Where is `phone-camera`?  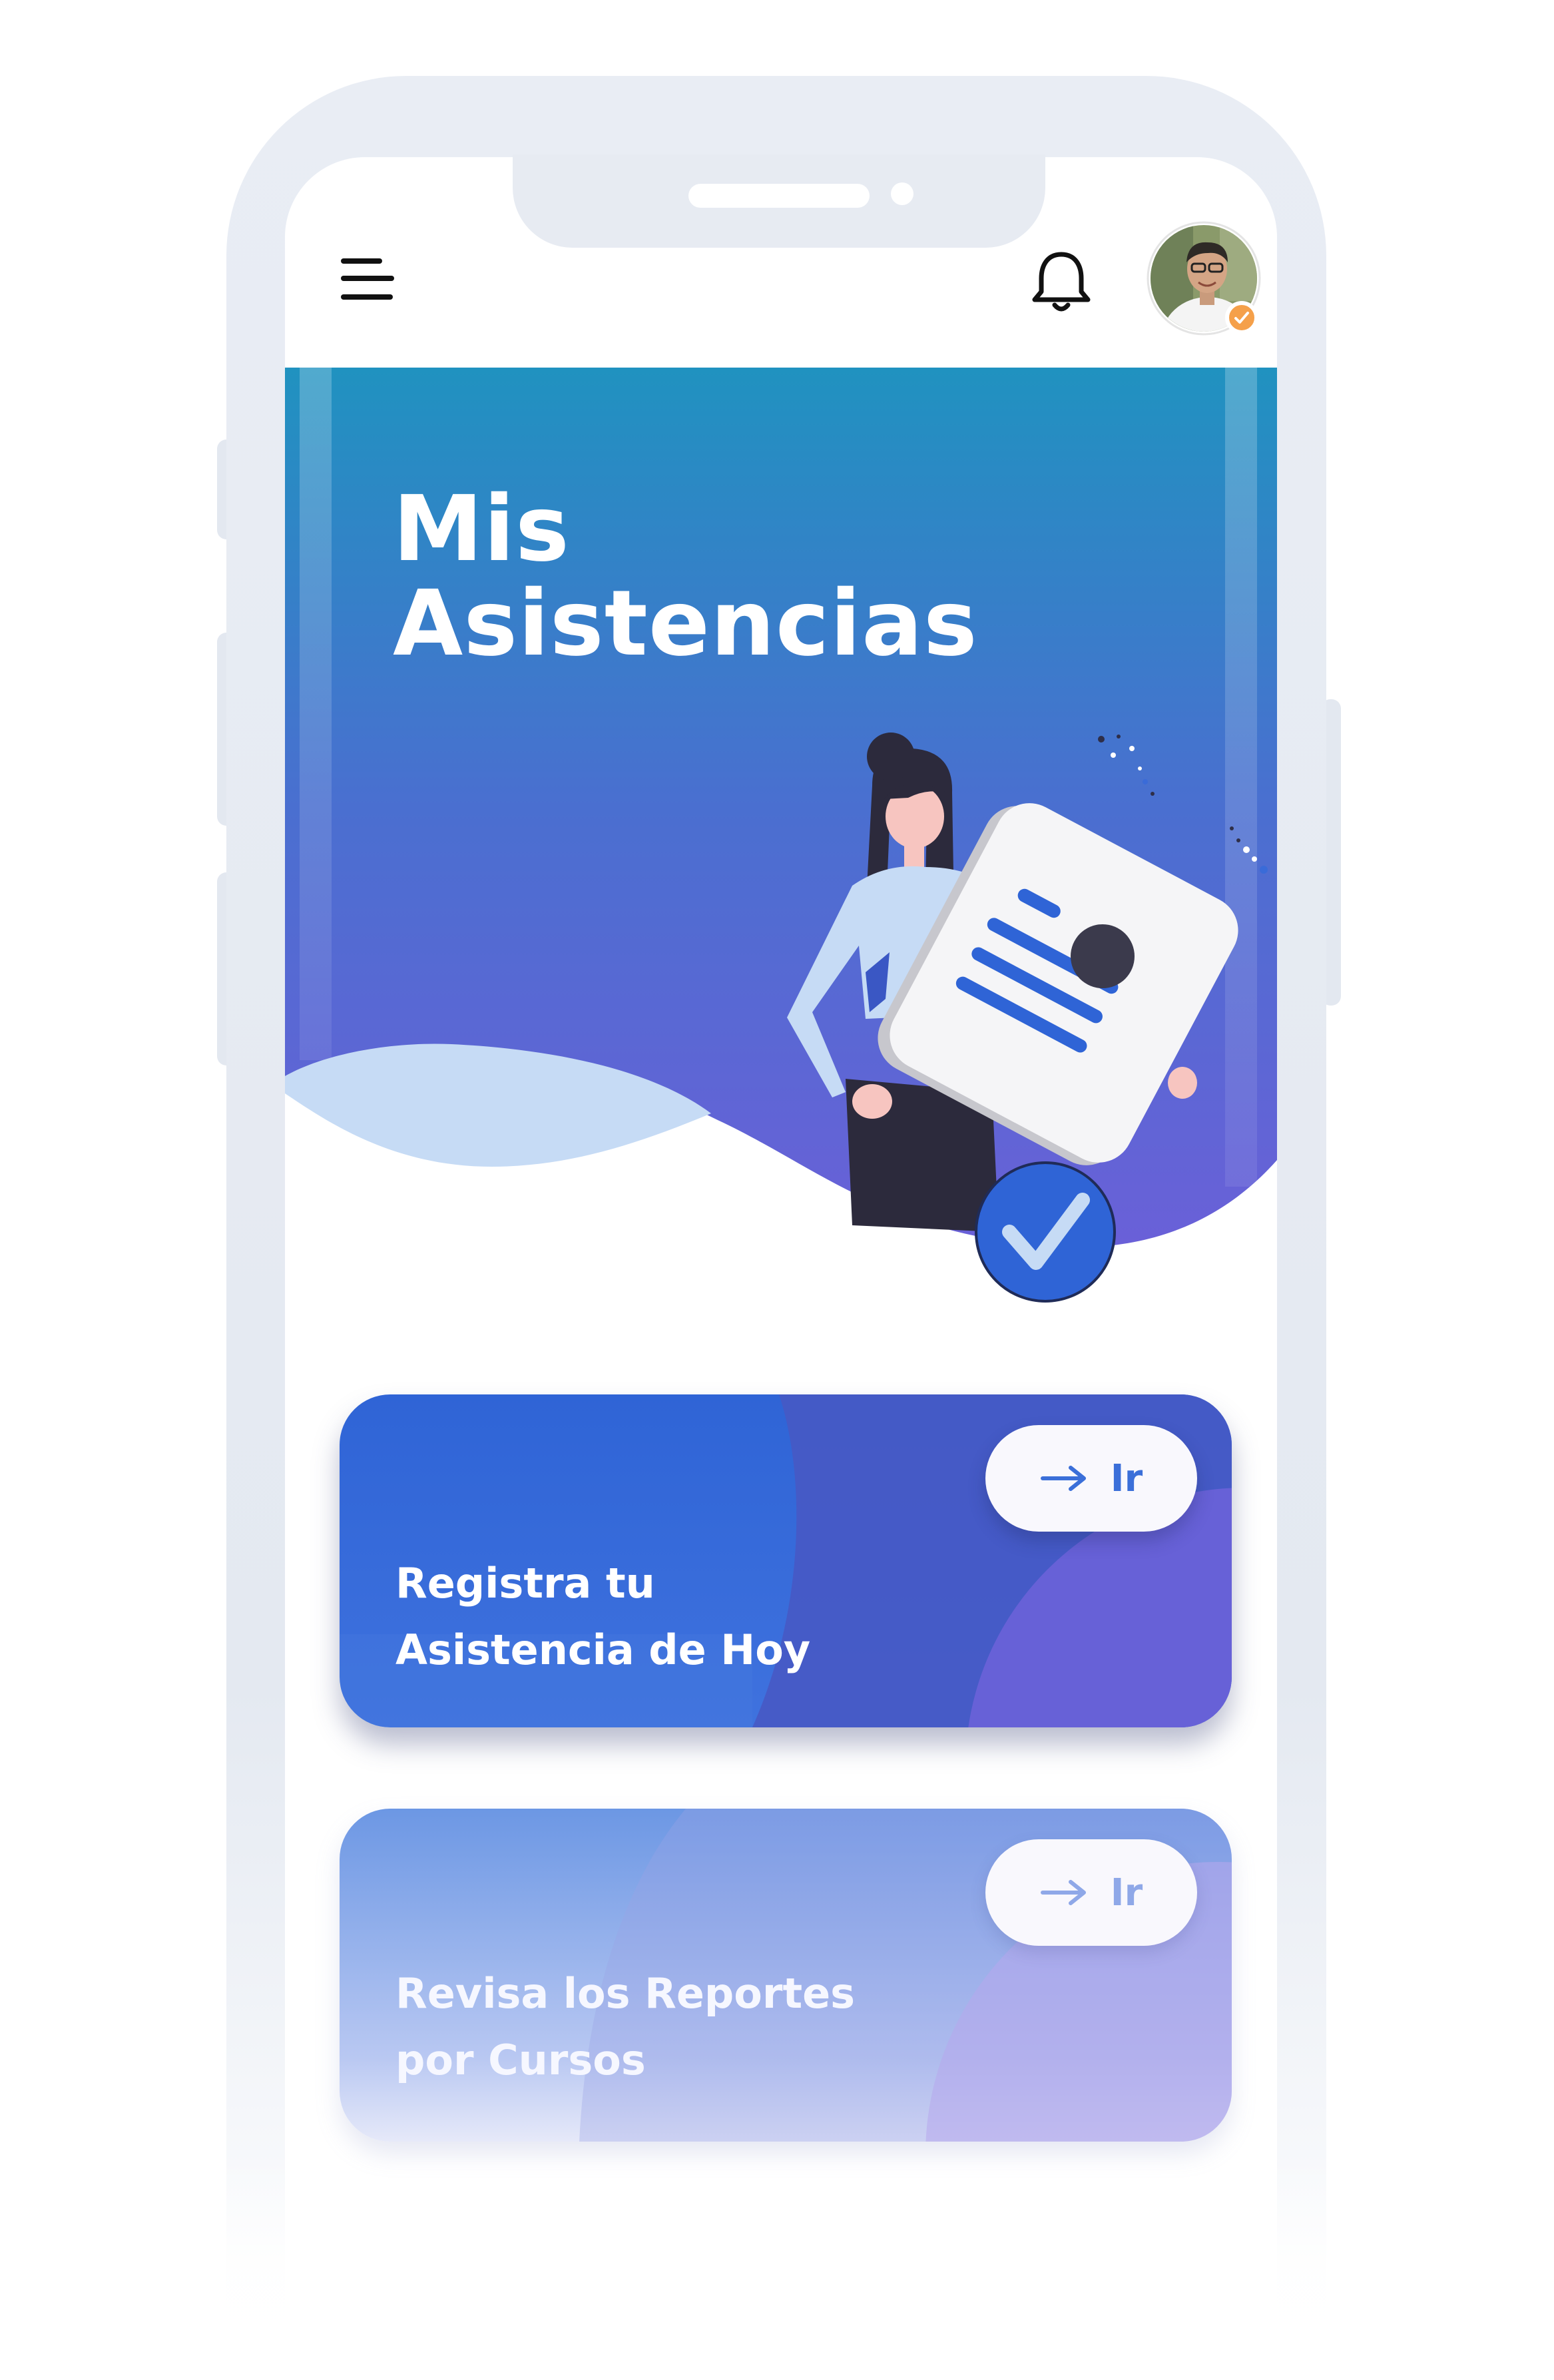
phone-camera is located at coordinates (902, 193).